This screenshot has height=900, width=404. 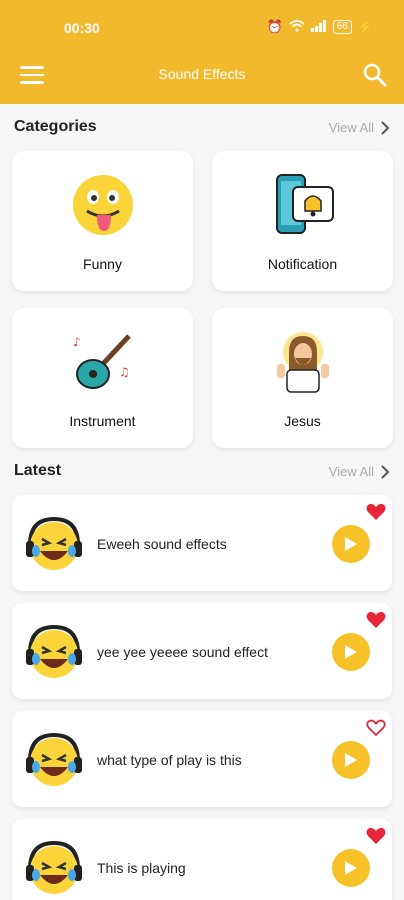 I want to click on latest-header: Latest View All, so click(x=202, y=474).